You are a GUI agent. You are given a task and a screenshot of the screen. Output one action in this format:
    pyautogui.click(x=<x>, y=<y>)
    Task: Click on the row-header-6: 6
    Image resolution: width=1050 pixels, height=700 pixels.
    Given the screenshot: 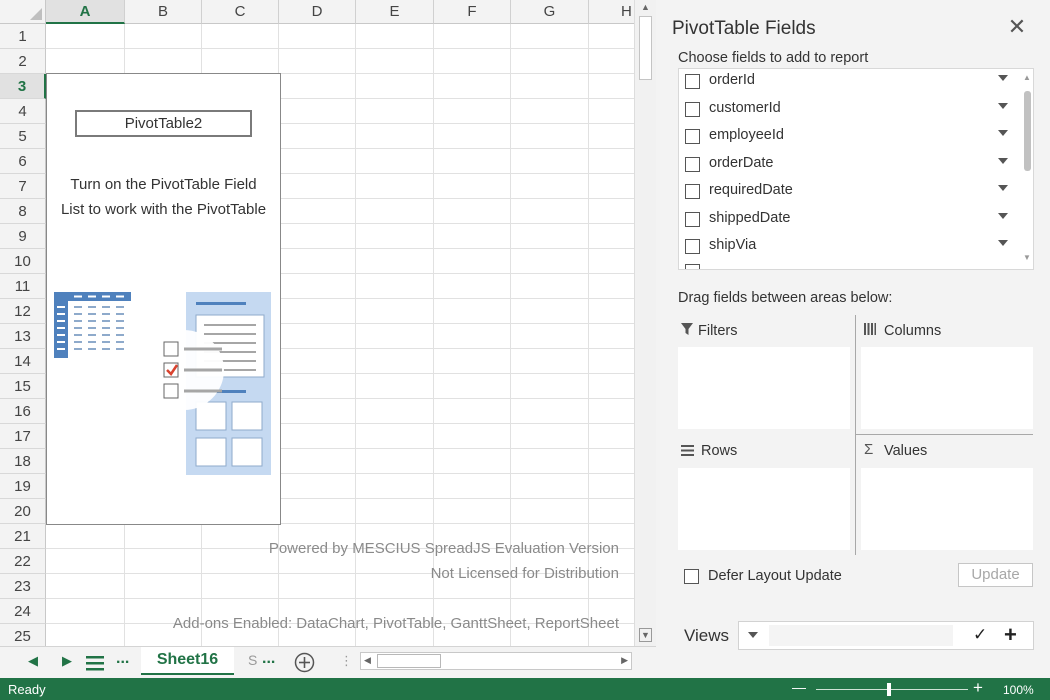 What is the action you would take?
    pyautogui.click(x=23, y=161)
    